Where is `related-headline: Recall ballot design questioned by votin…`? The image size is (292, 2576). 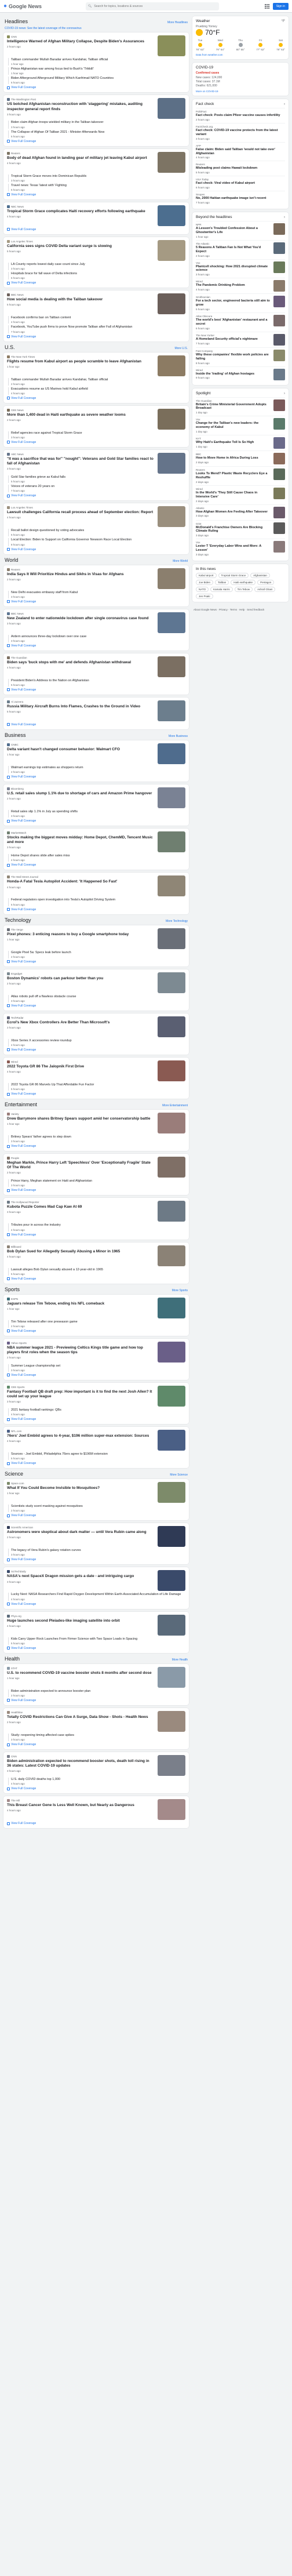
related-headline: Recall ballot design questioned by votin… is located at coordinates (98, 531).